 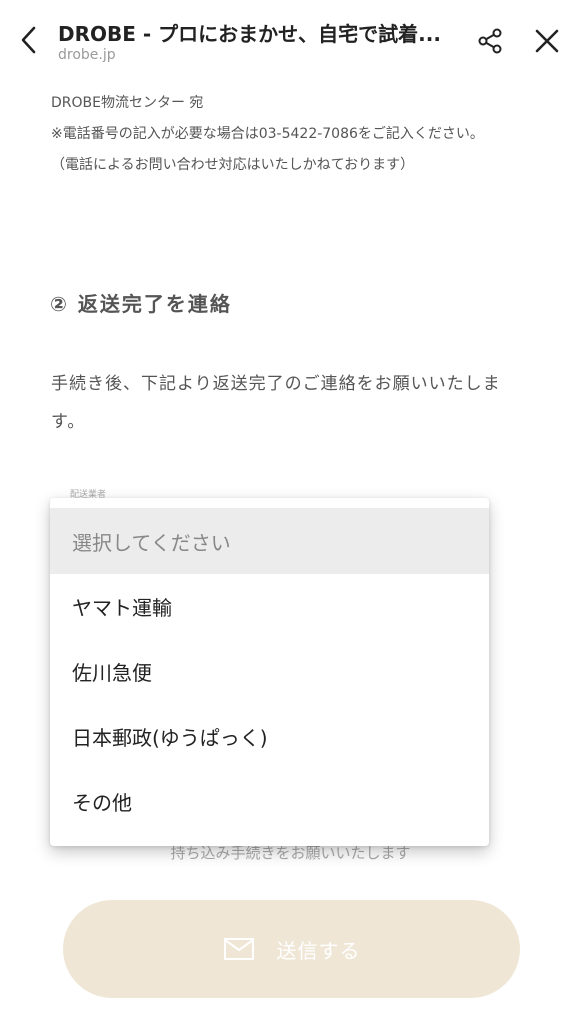 I want to click on page-url: drobe.jp, so click(x=87, y=55).